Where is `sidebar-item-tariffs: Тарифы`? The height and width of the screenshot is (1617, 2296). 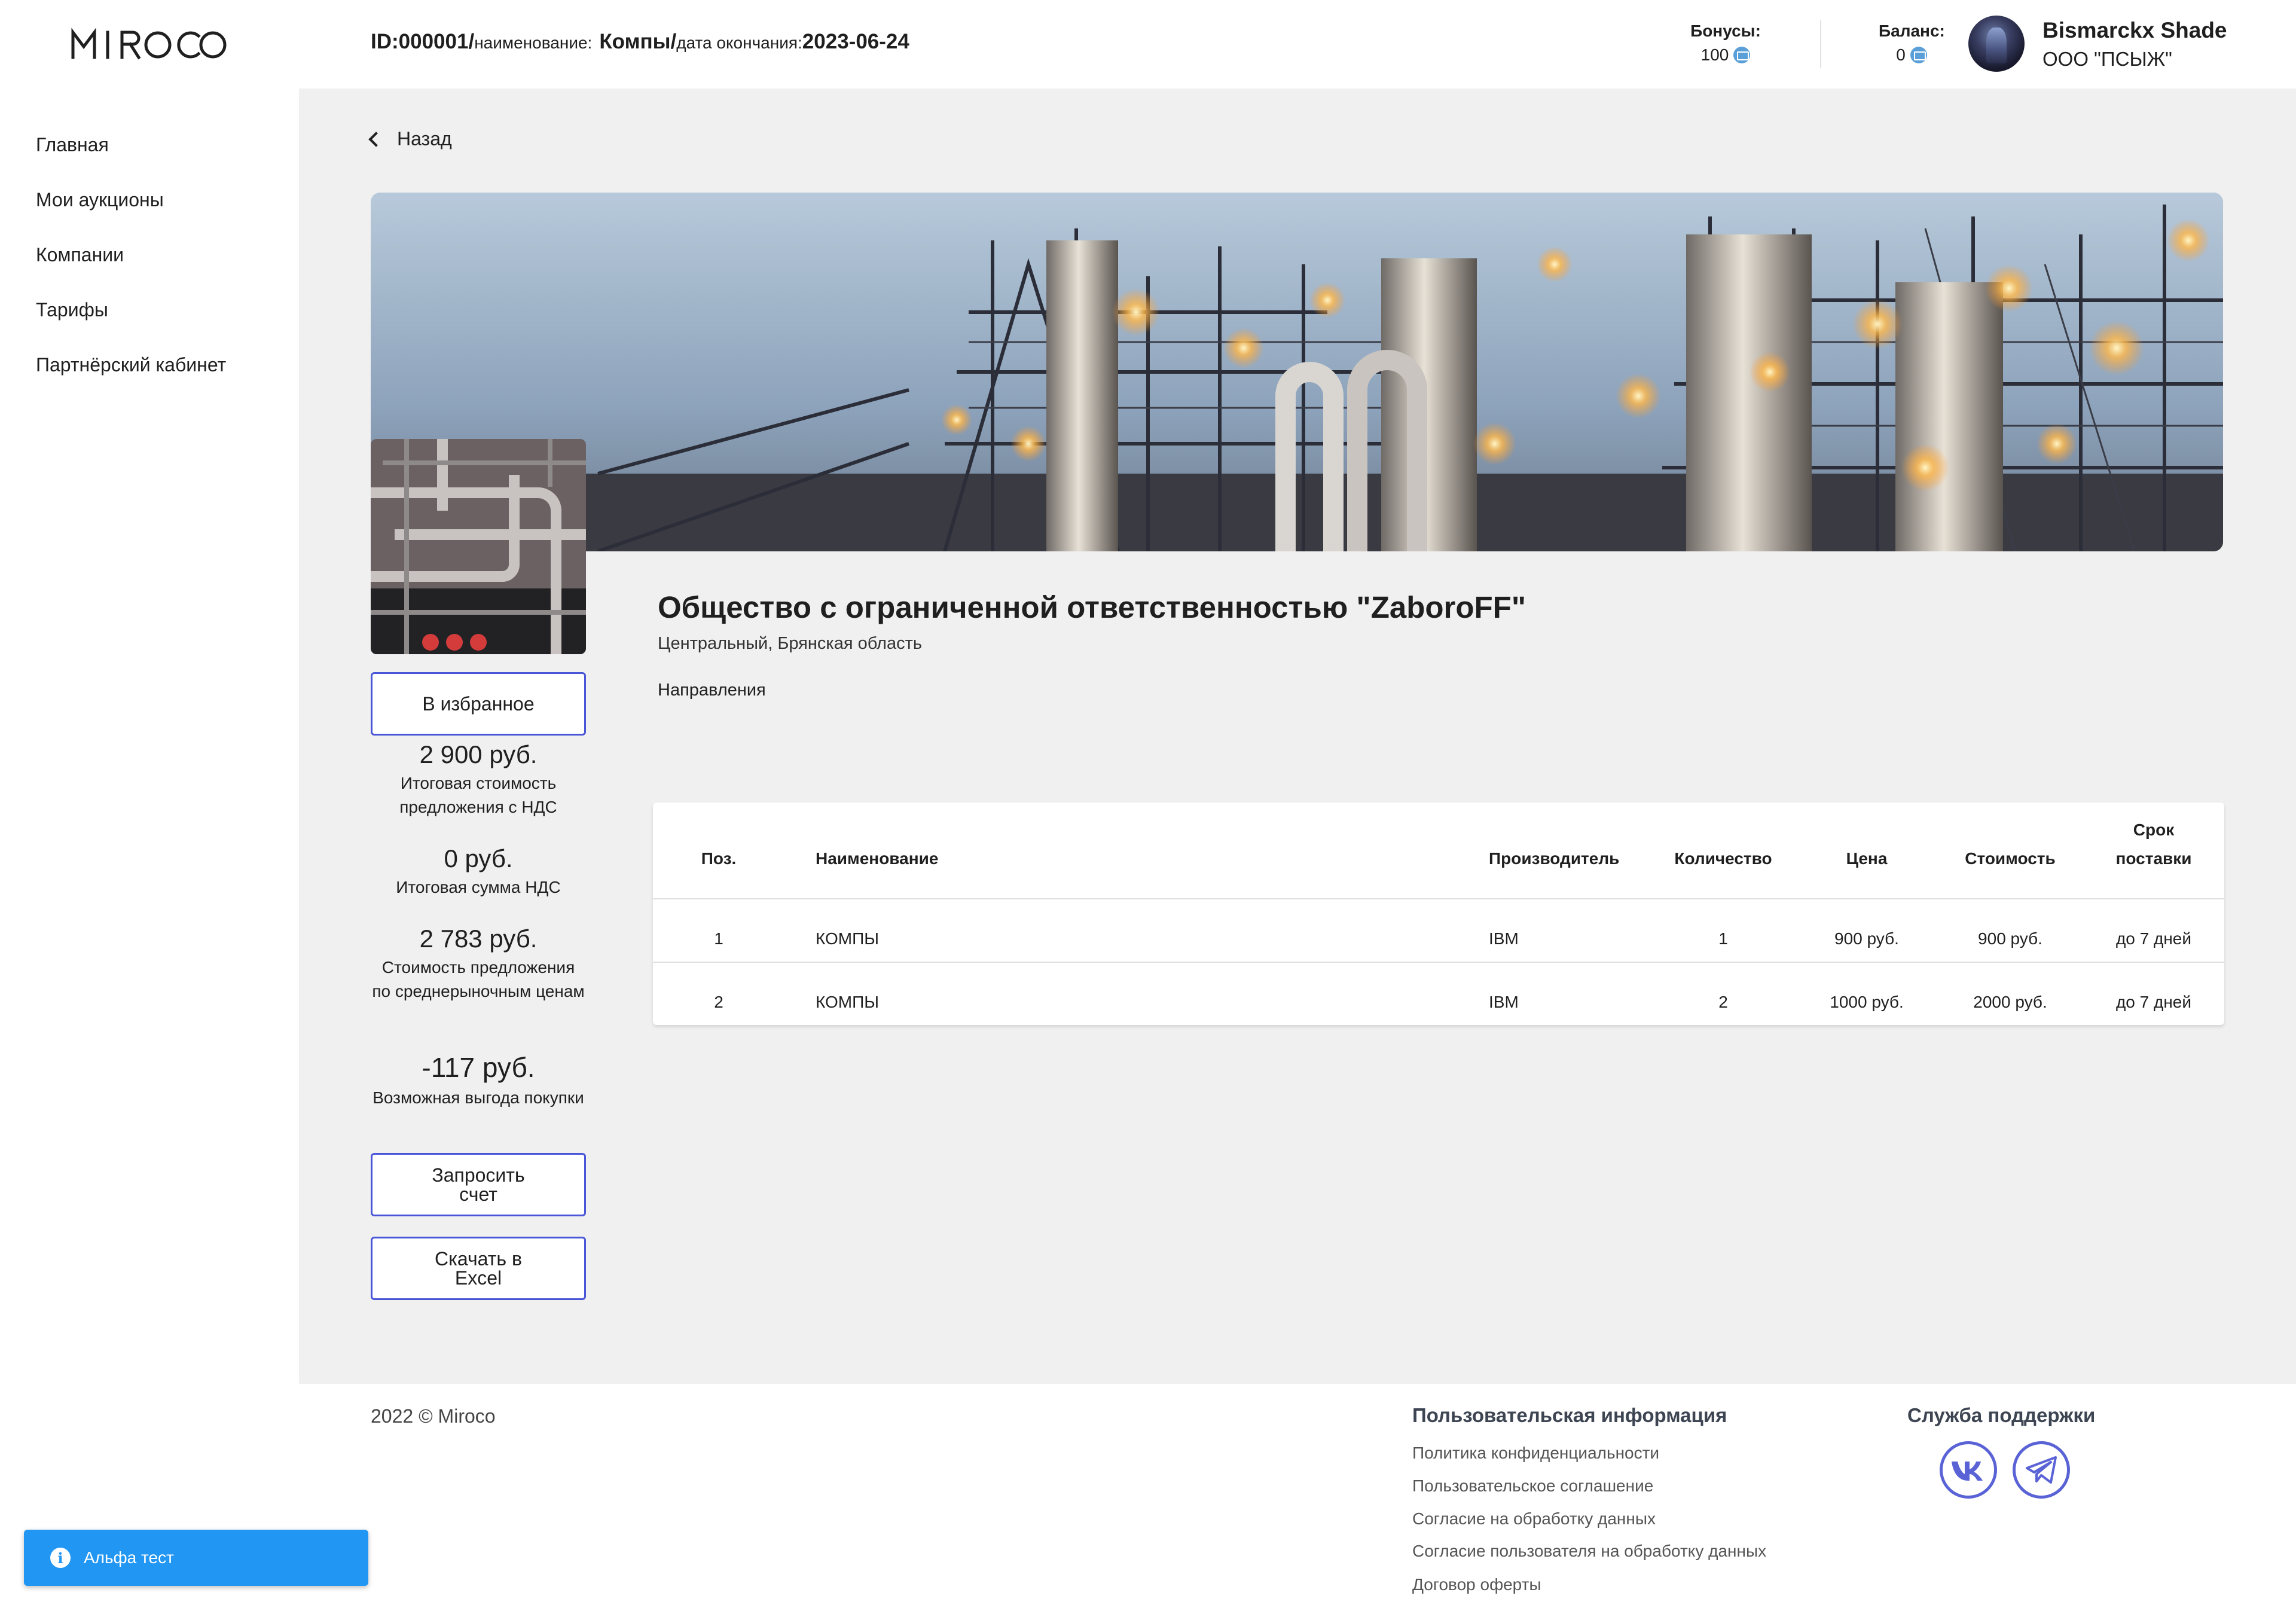 sidebar-item-tariffs: Тарифы is located at coordinates (72, 310).